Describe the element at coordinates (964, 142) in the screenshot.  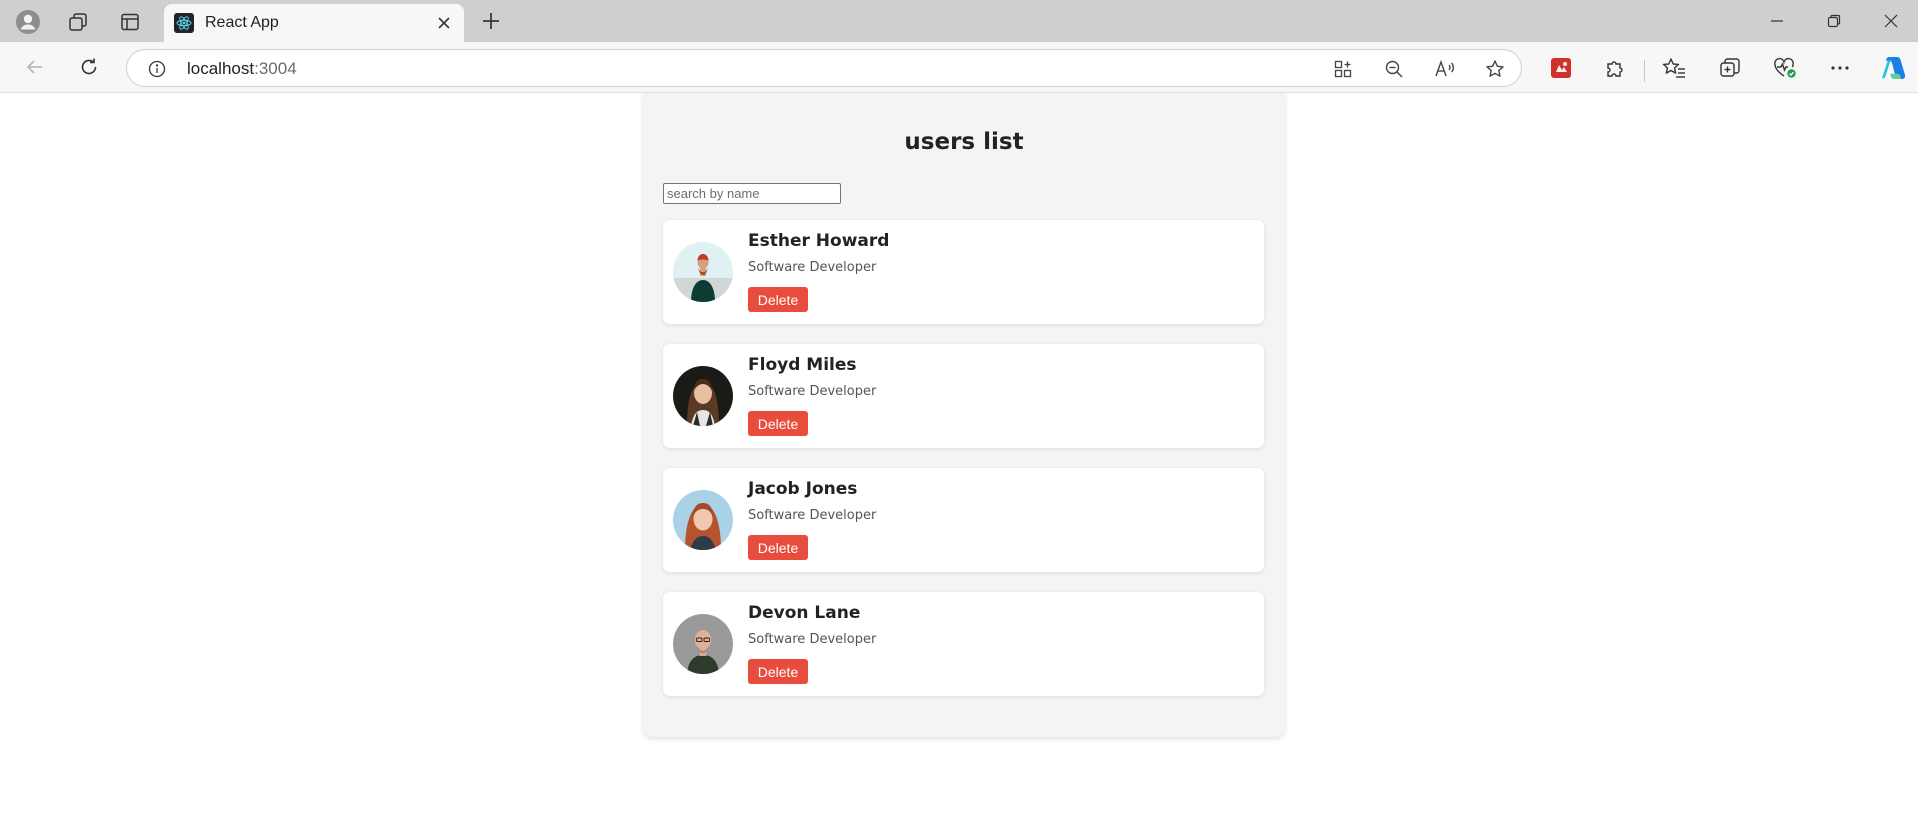
I see `page-title: users list` at that location.